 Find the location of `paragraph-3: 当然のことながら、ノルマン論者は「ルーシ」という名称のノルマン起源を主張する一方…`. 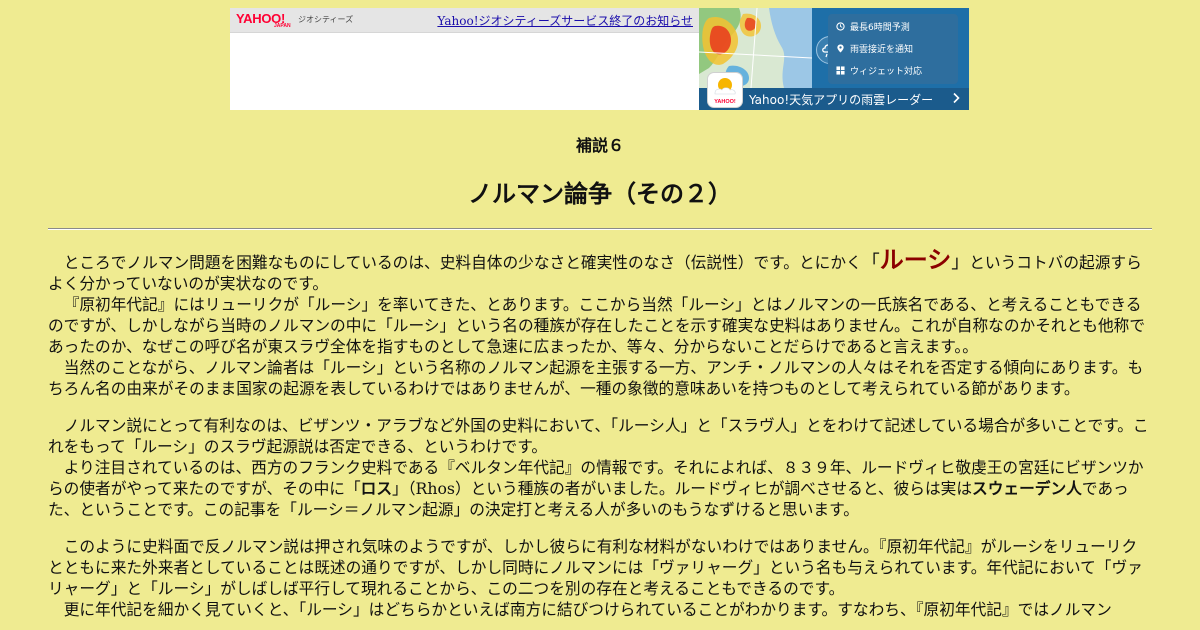

paragraph-3: 当然のことながら、ノルマン論者は「ルーシ」という名称のノルマン起源を主張する一方… is located at coordinates (596, 378).